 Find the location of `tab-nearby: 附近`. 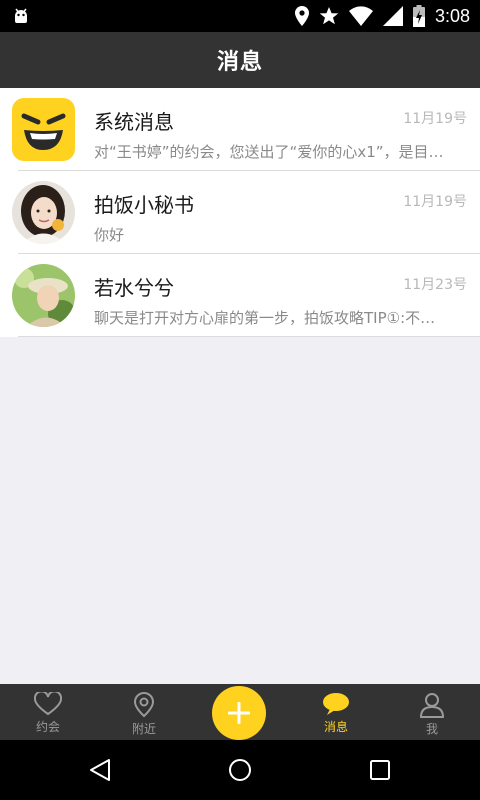

tab-nearby: 附近 is located at coordinates (144, 712).